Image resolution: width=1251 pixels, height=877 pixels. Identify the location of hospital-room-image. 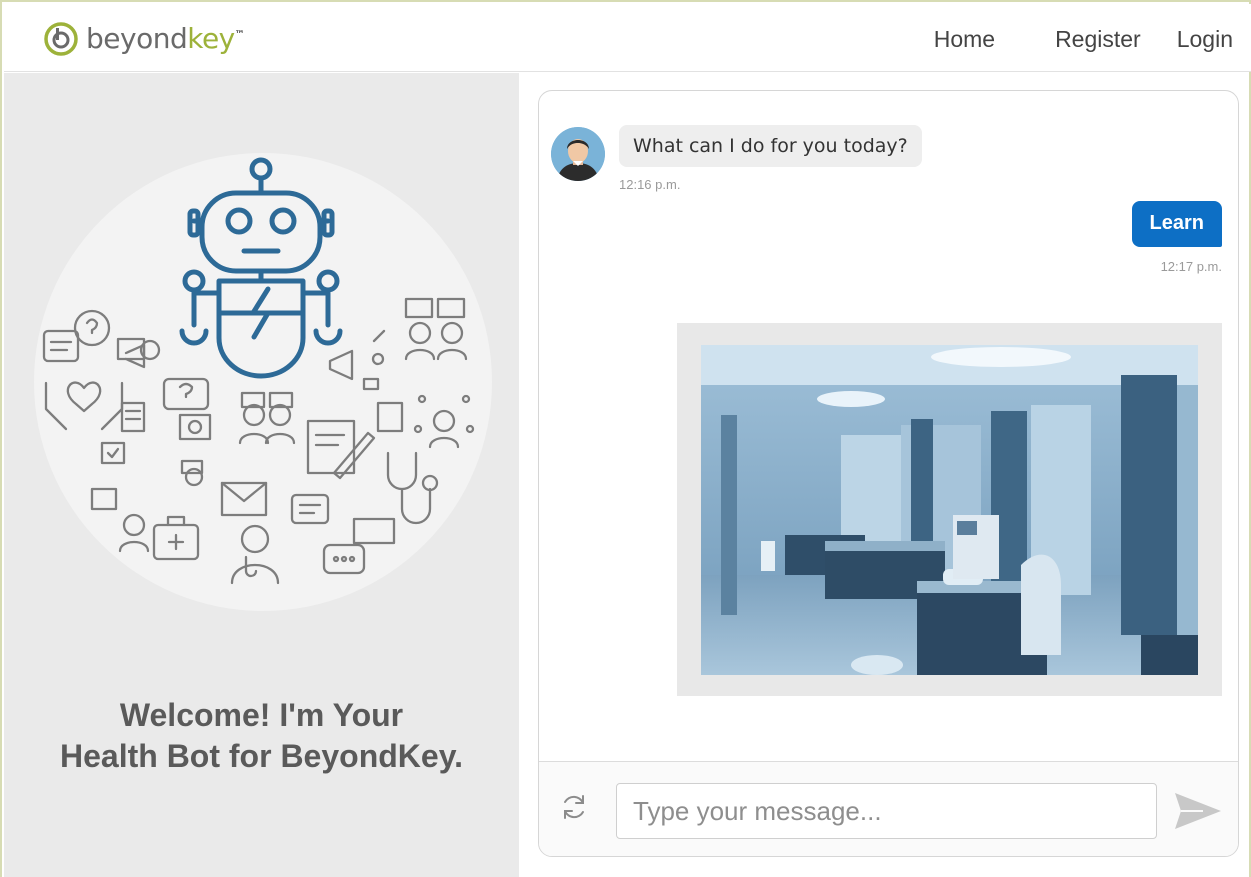
(949, 510).